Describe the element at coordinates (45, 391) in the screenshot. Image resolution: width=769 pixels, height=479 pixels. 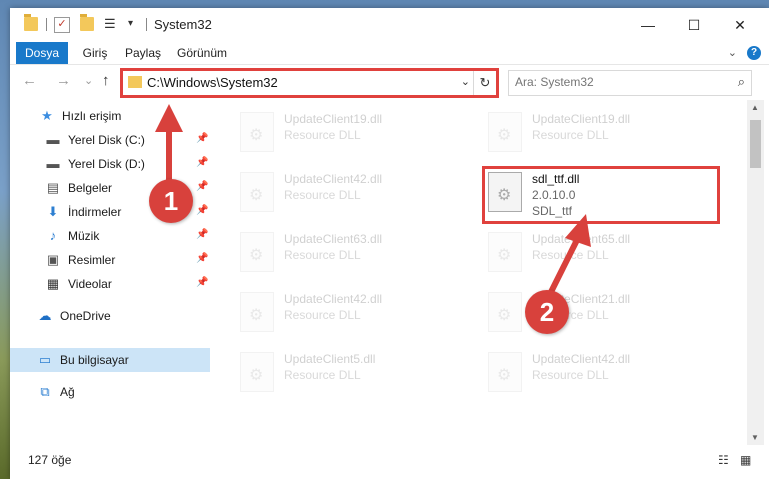
I see `network-icon: ⧉` at that location.